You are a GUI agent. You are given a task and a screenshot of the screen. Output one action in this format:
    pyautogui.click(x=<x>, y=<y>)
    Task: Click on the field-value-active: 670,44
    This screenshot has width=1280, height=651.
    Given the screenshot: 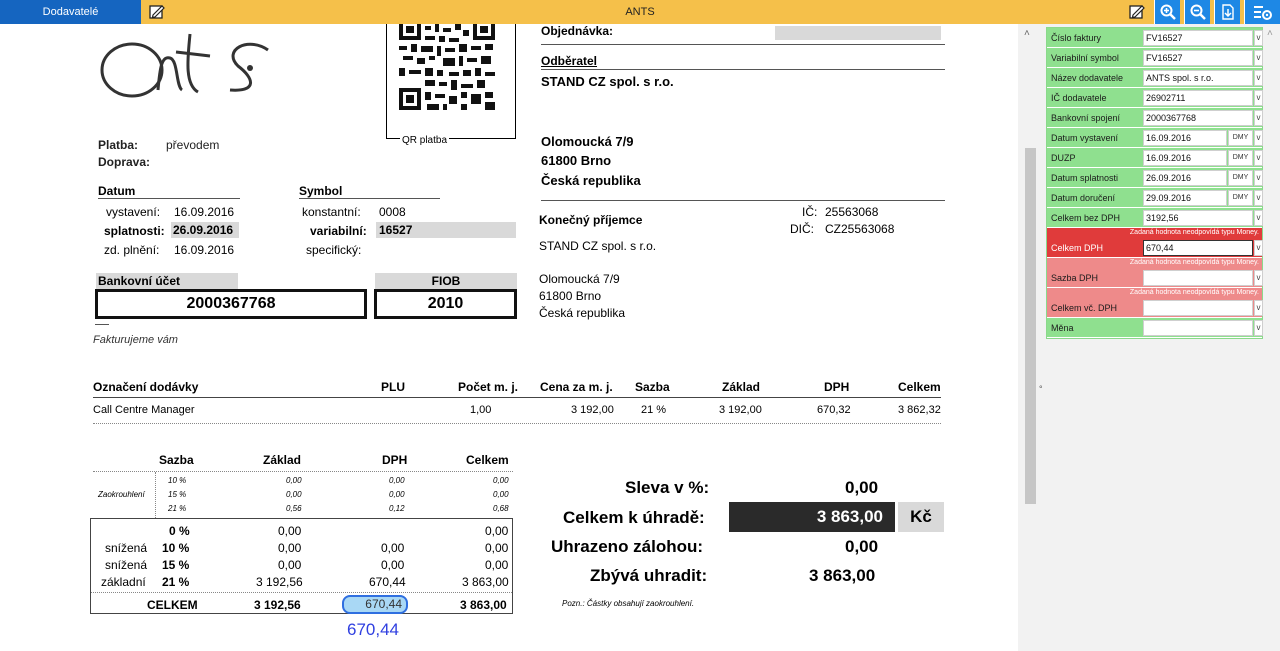 What is the action you would take?
    pyautogui.click(x=1198, y=248)
    